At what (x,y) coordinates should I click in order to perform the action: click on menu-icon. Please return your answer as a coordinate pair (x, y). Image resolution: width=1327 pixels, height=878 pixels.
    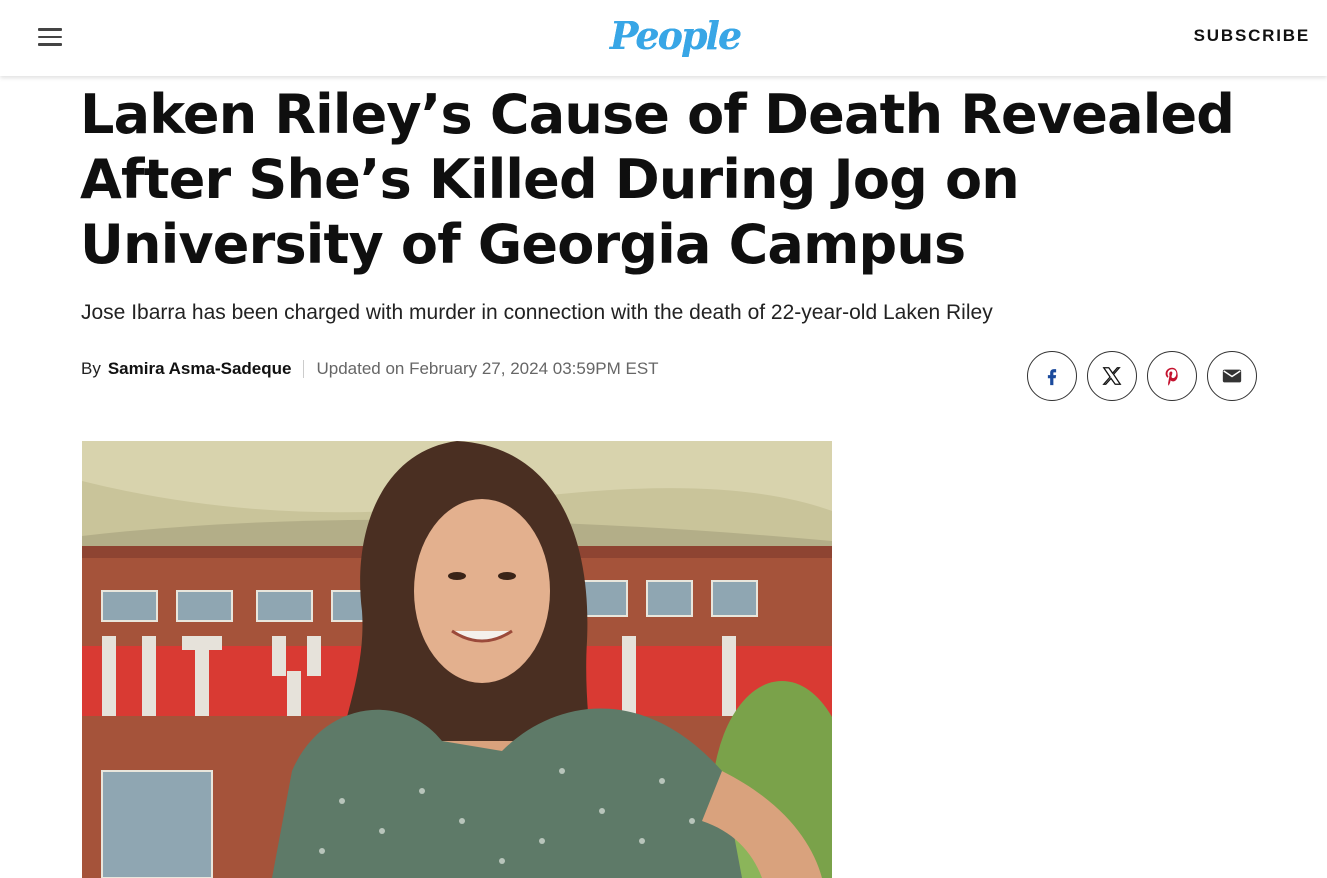
    Looking at the image, I should click on (52, 37).